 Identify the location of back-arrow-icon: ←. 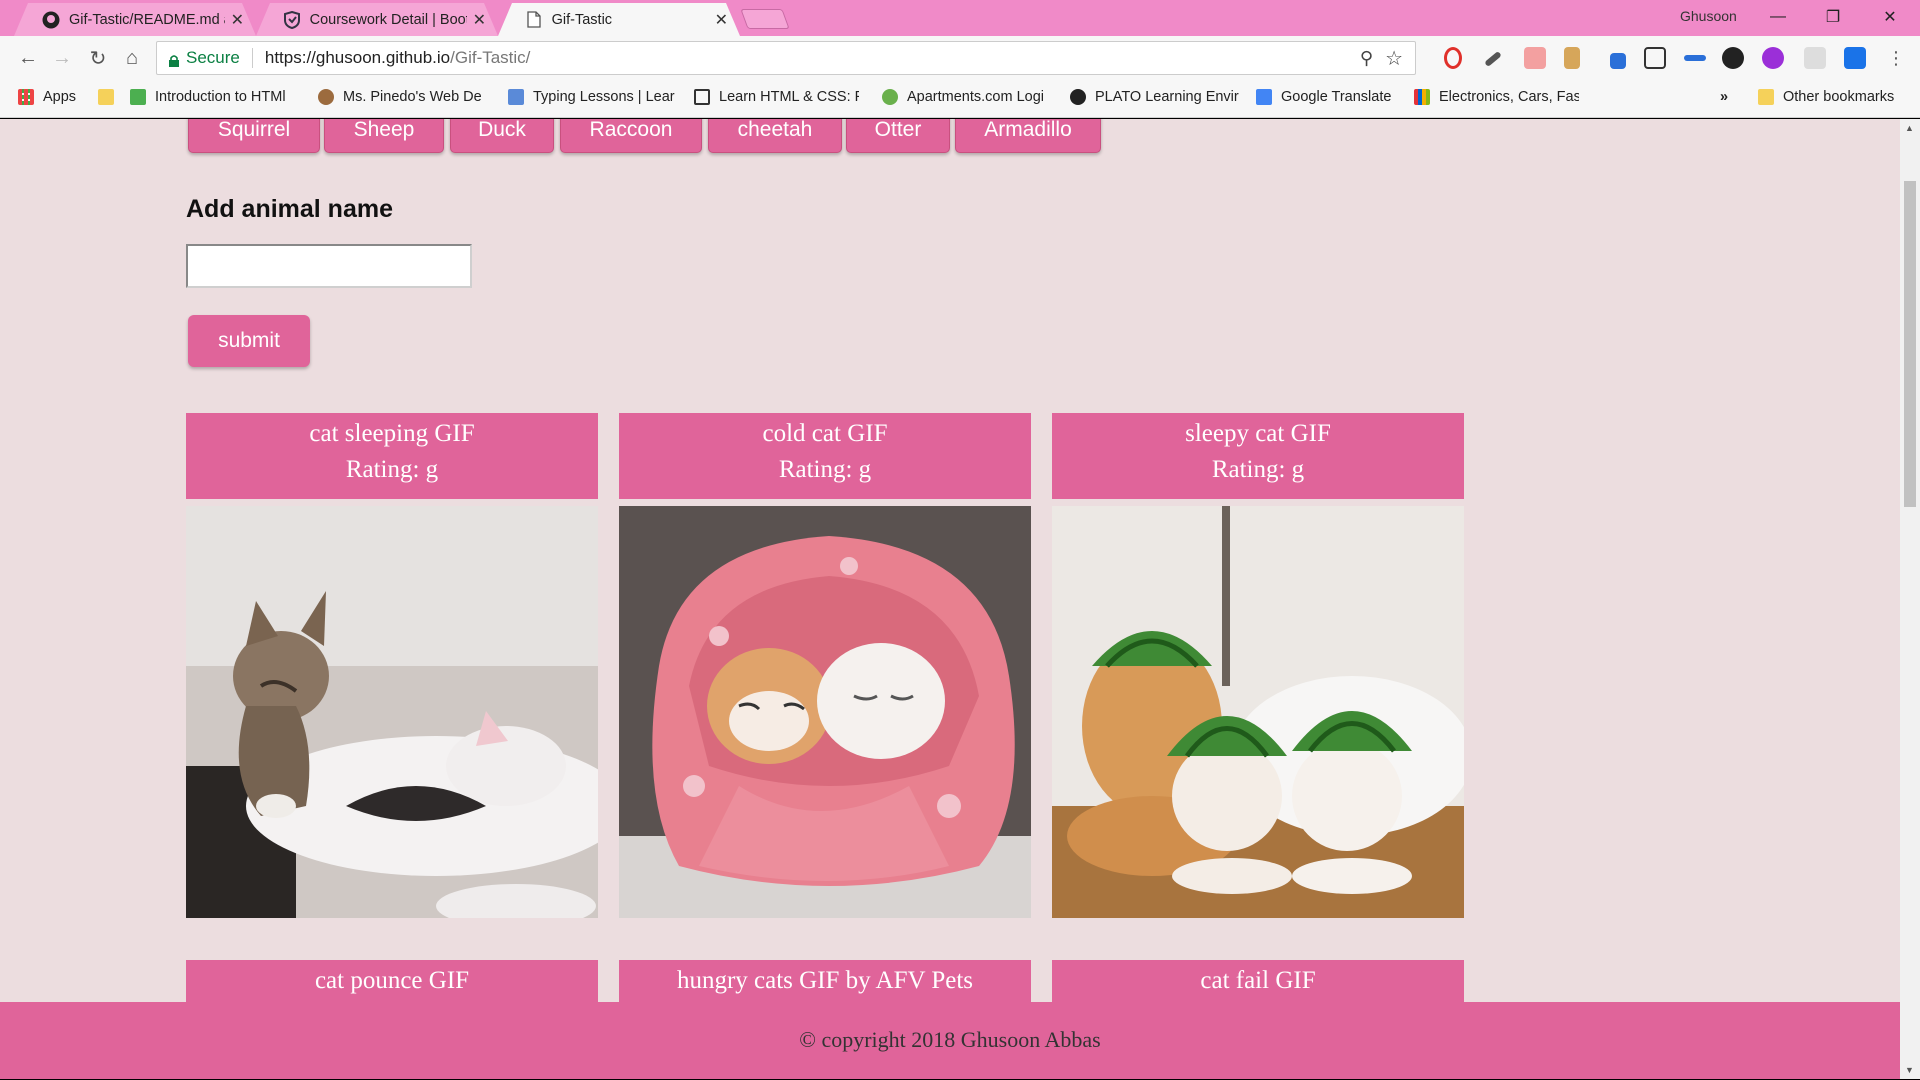
(28, 58).